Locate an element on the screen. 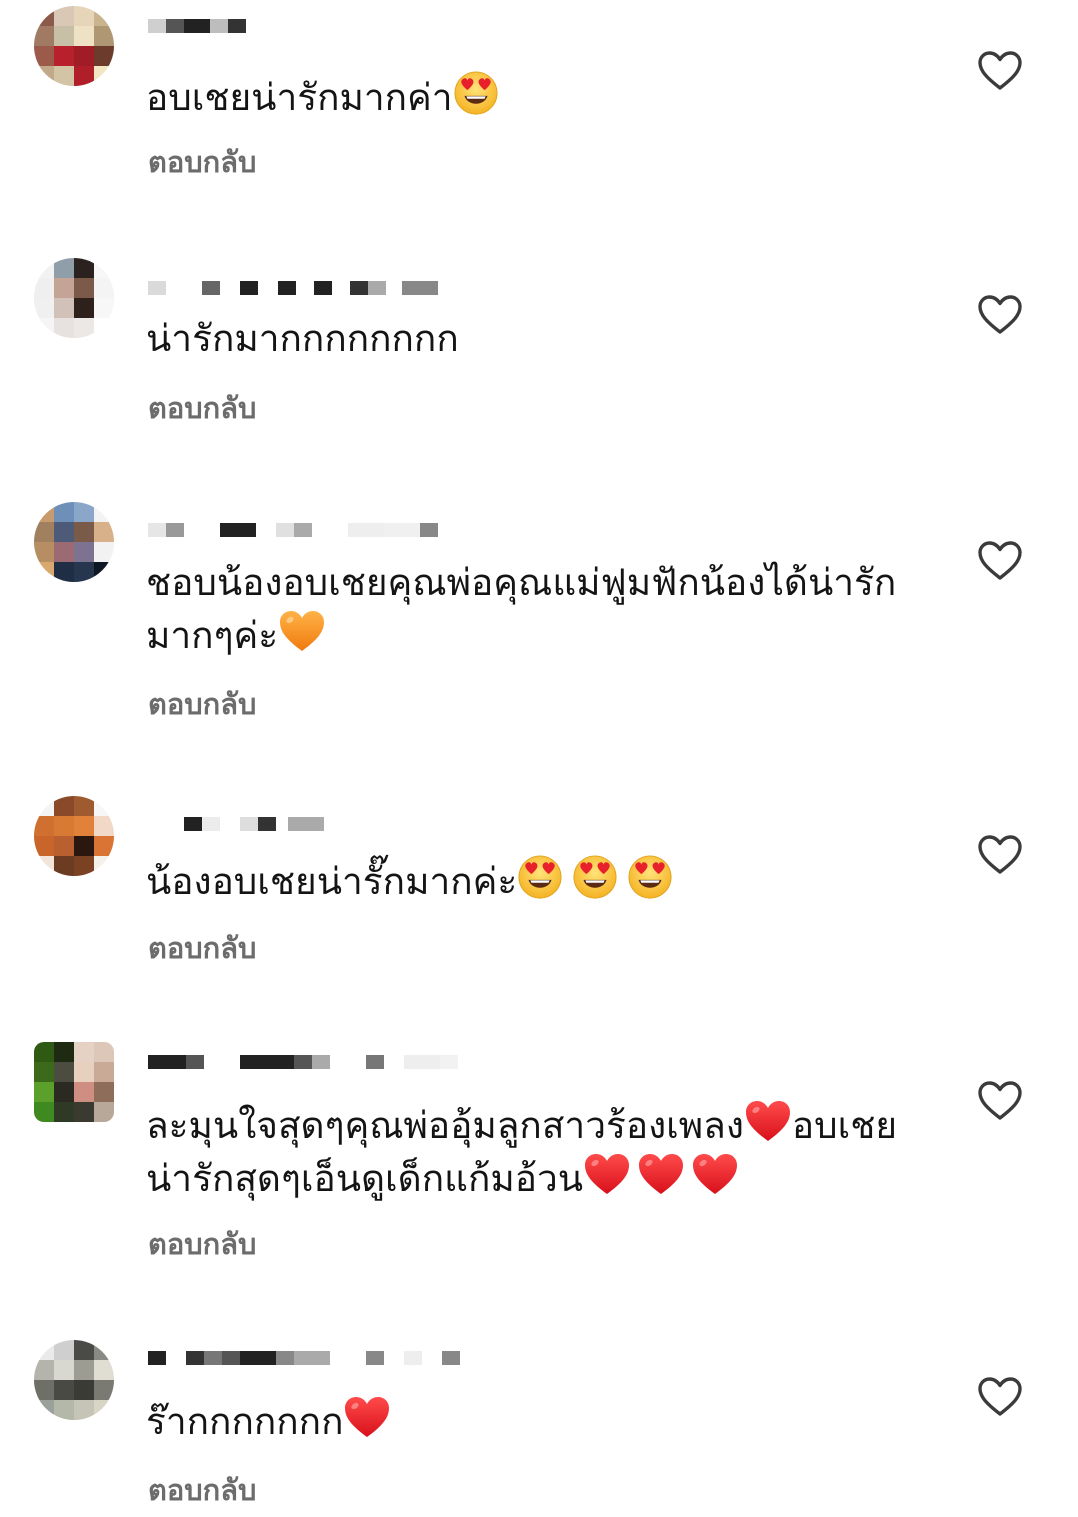 The height and width of the screenshot is (1517, 1078). comment-text-line1-end: อบเชย is located at coordinates (844, 1125).